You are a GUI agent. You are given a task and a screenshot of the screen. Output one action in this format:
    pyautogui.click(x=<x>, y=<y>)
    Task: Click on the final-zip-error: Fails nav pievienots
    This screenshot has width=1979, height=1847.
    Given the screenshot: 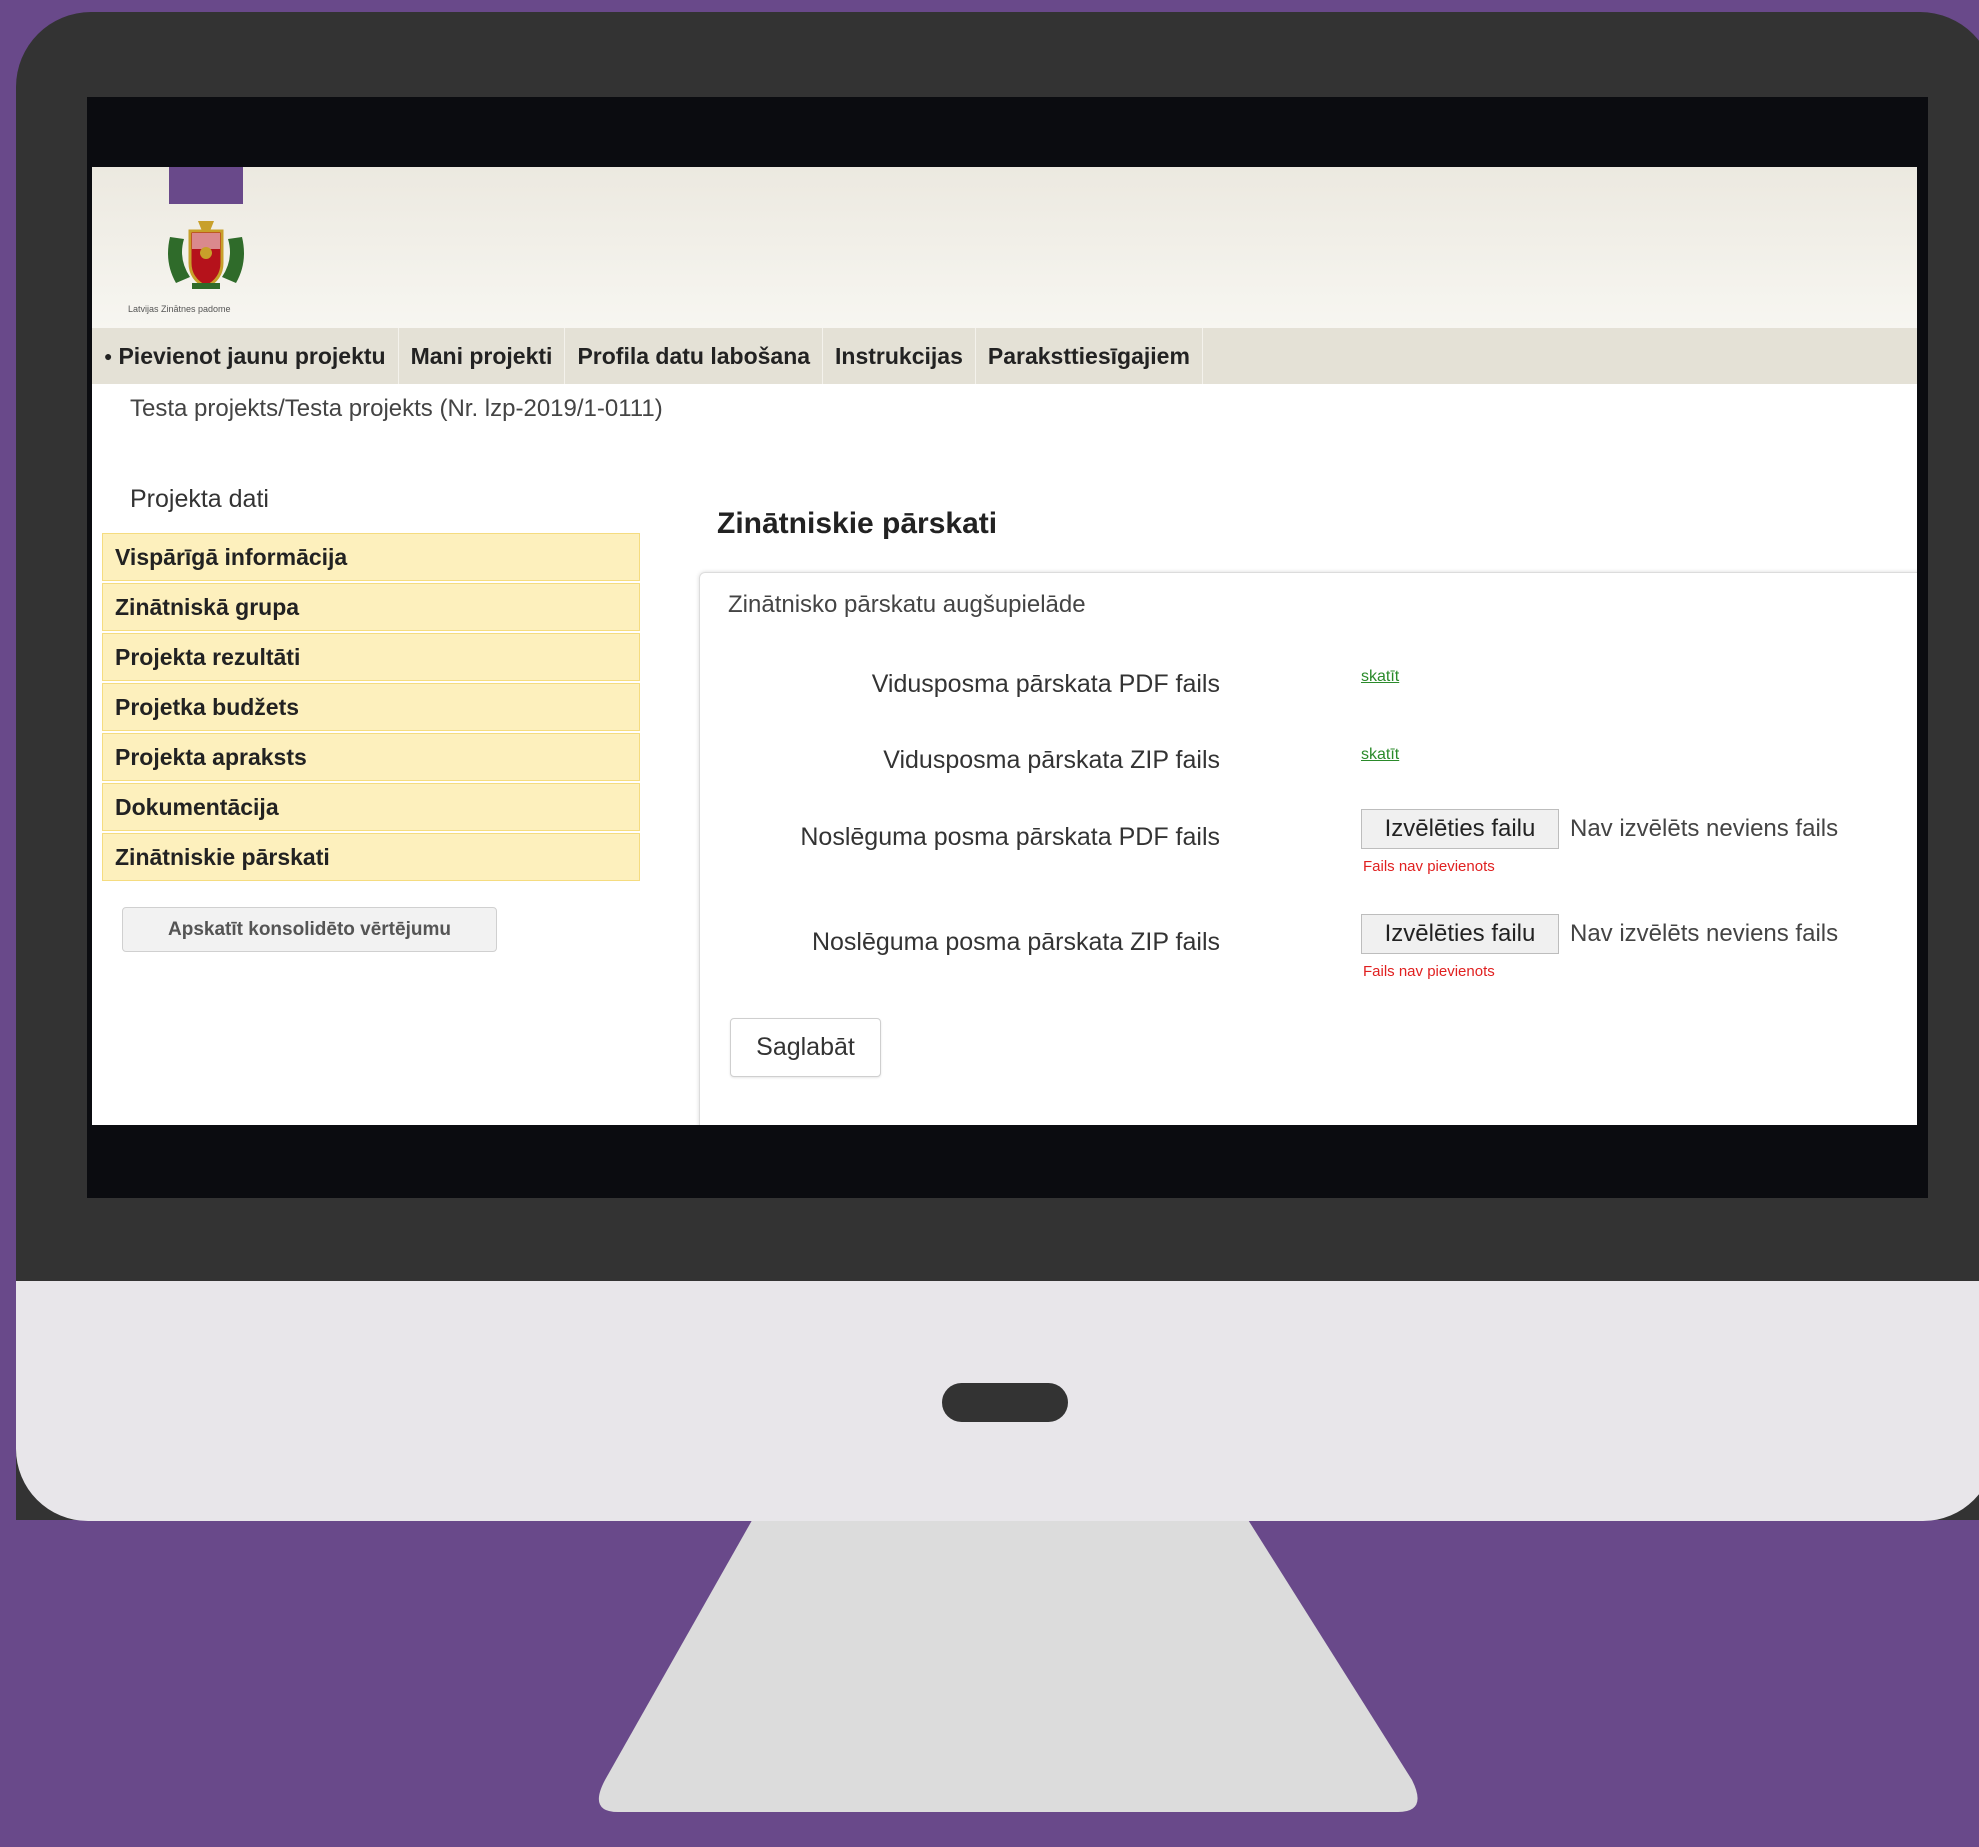 What is the action you would take?
    pyautogui.click(x=1429, y=971)
    